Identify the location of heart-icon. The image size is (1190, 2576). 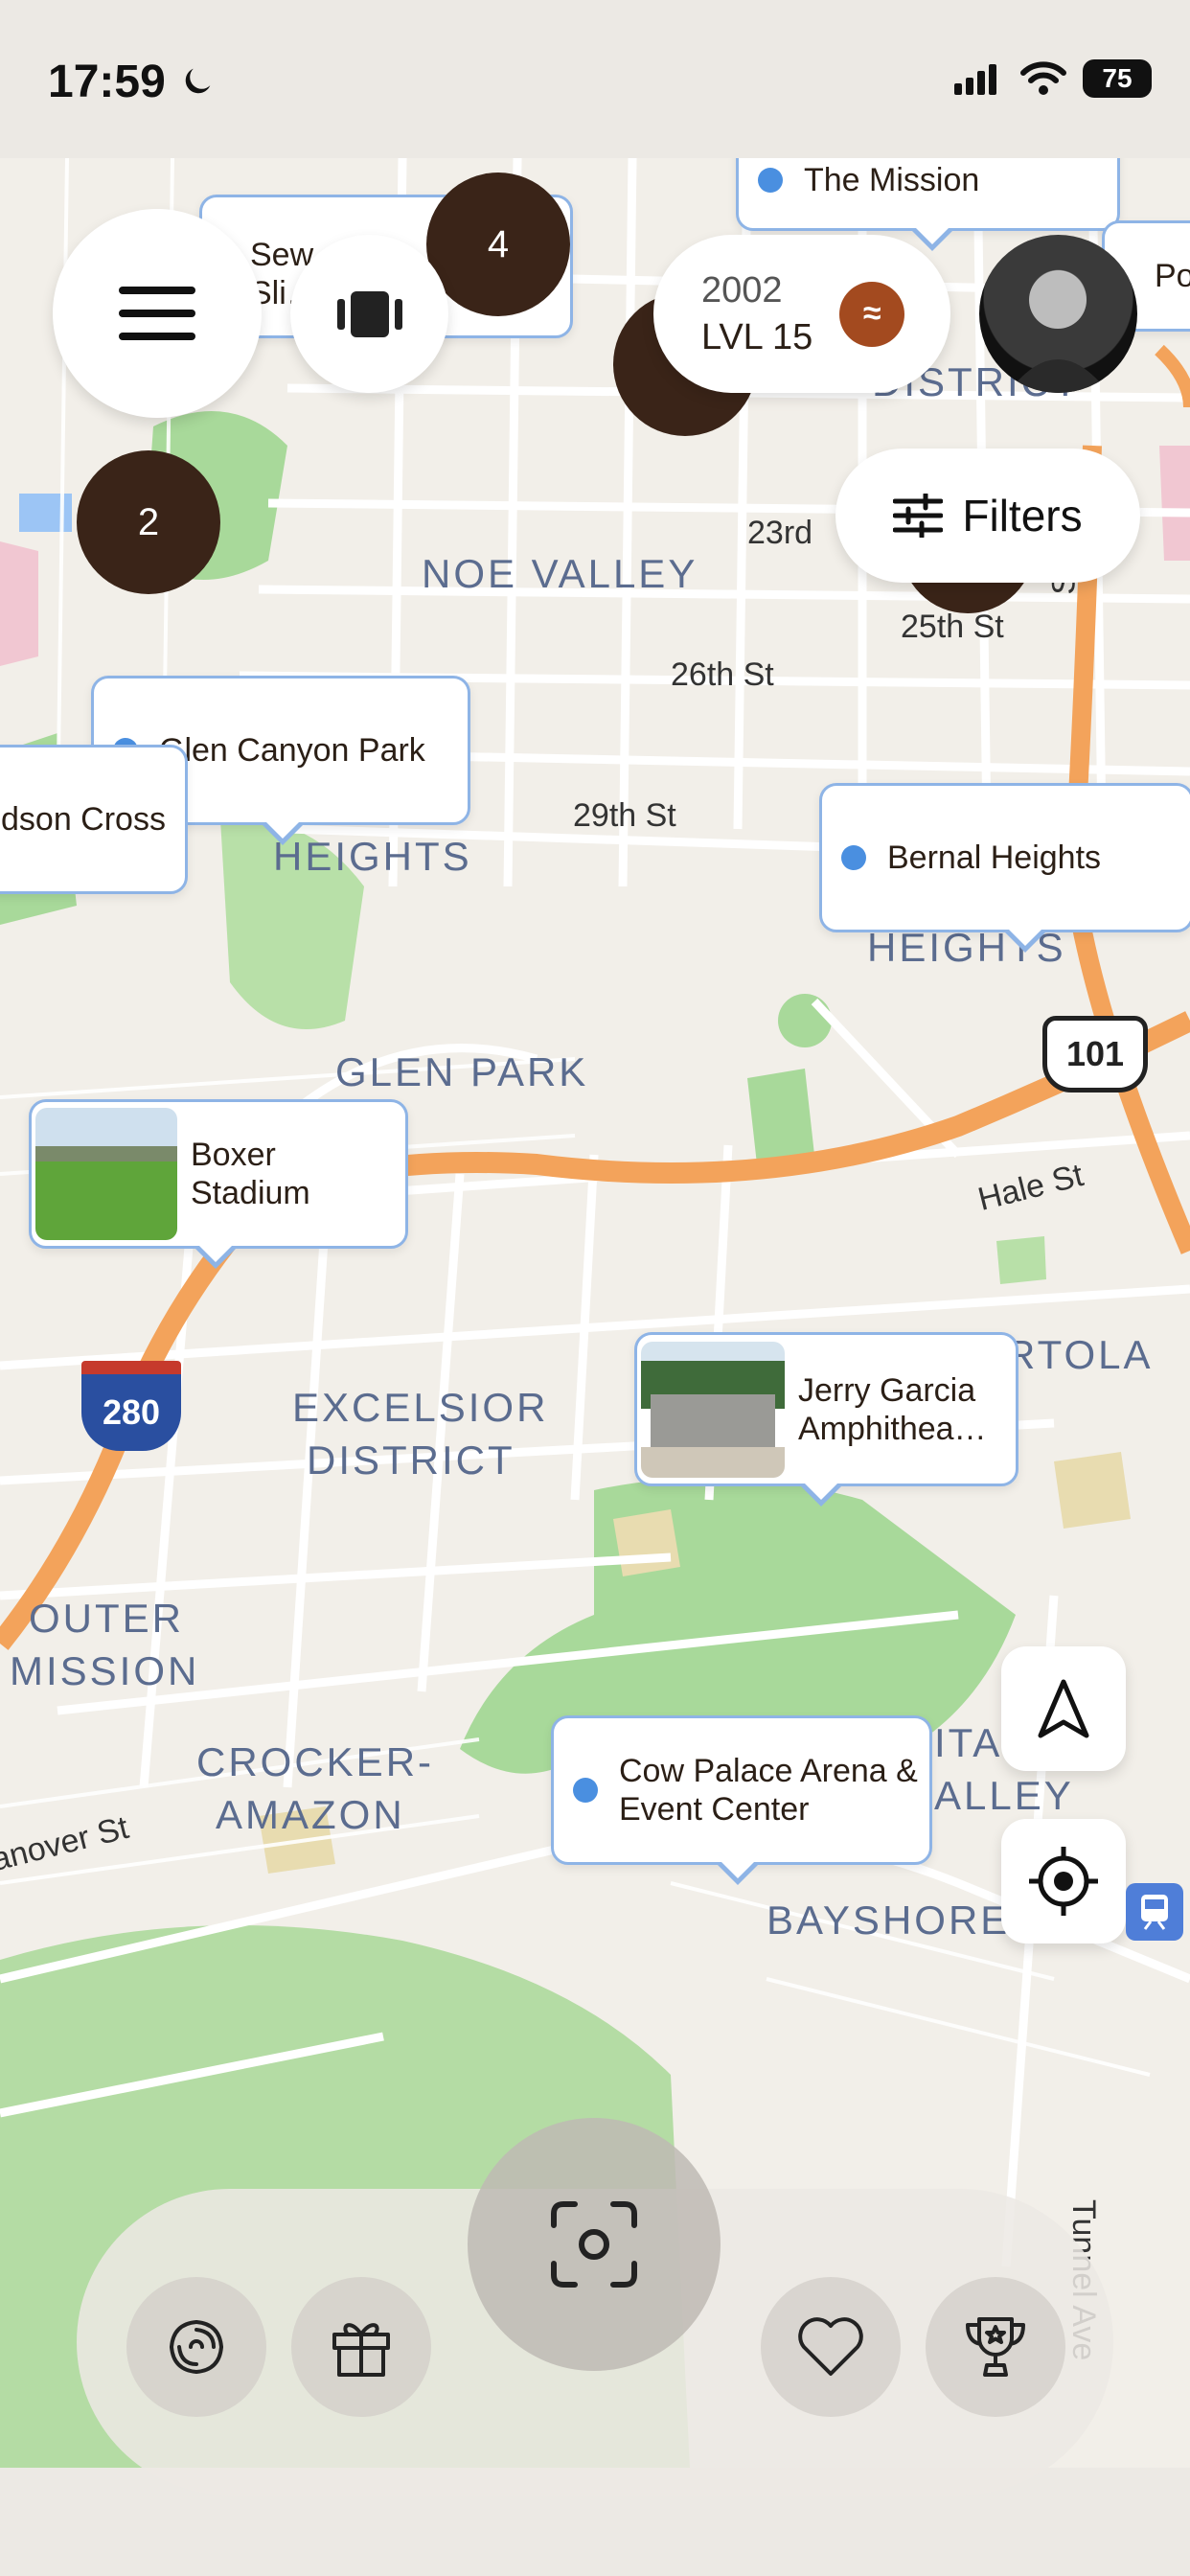
(831, 2346).